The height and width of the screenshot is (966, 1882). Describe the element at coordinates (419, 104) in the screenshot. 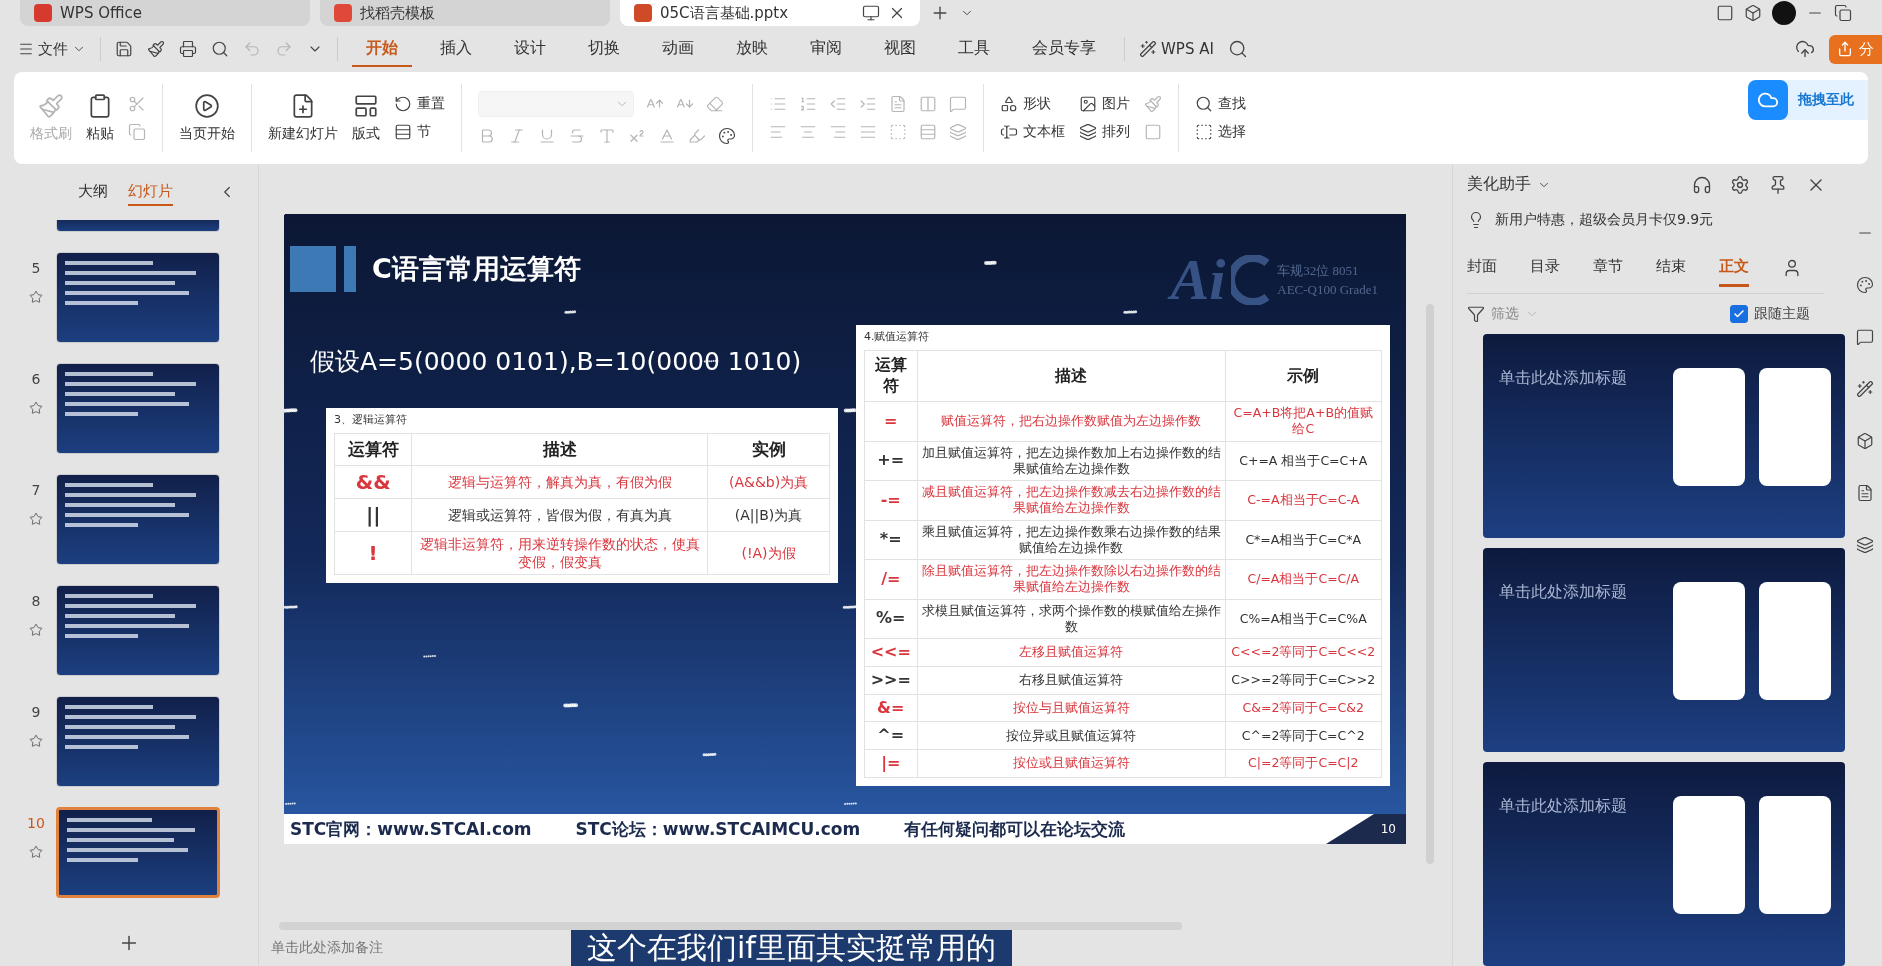

I see `reset-button: 重置` at that location.